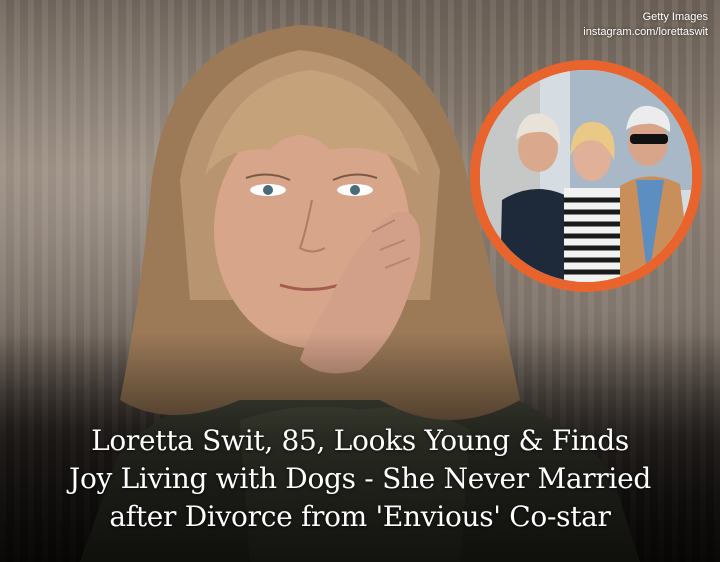 Image resolution: width=720 pixels, height=562 pixels. I want to click on credit-instagram: instagram.com/lorettaswit, so click(645, 32).